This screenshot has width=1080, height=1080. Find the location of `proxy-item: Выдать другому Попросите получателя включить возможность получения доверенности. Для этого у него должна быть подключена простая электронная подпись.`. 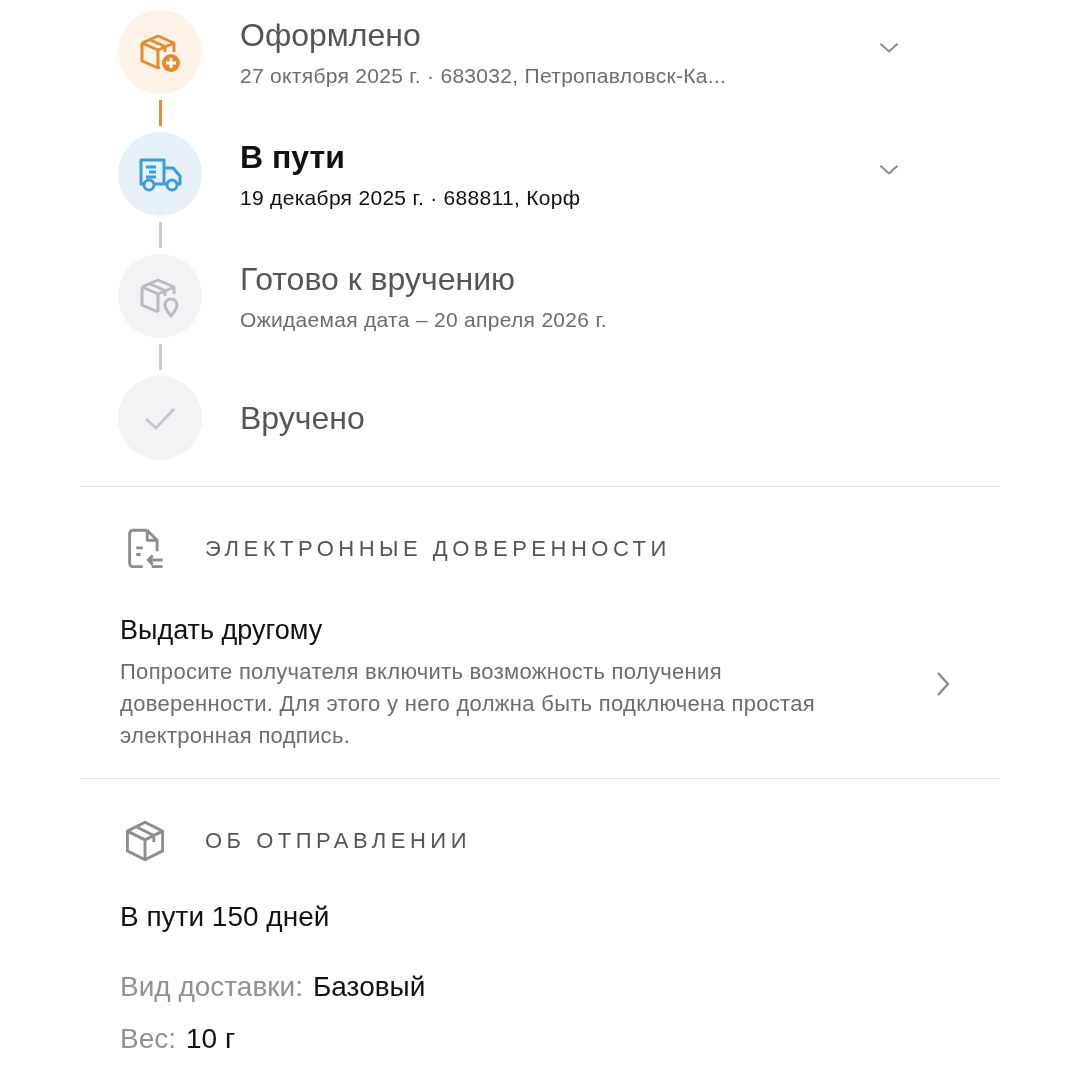

proxy-item: Выдать другому Попросите получателя включить возможность получения доверенности. Для этого у него должна быть подключена простая электронная подпись. is located at coordinates (540, 683).